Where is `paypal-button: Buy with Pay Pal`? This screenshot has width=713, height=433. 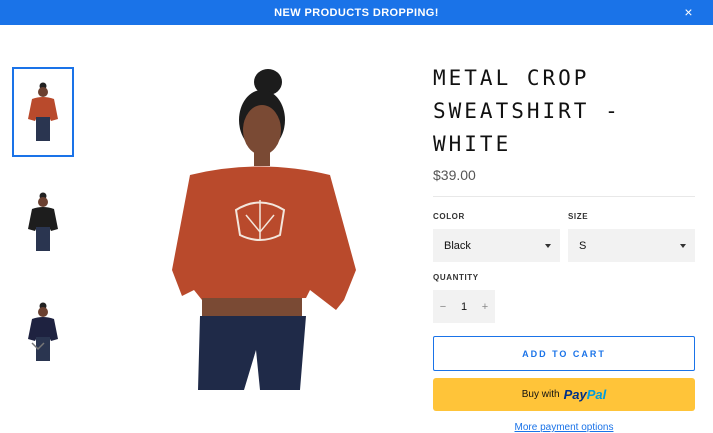 paypal-button: Buy with Pay Pal is located at coordinates (564, 394).